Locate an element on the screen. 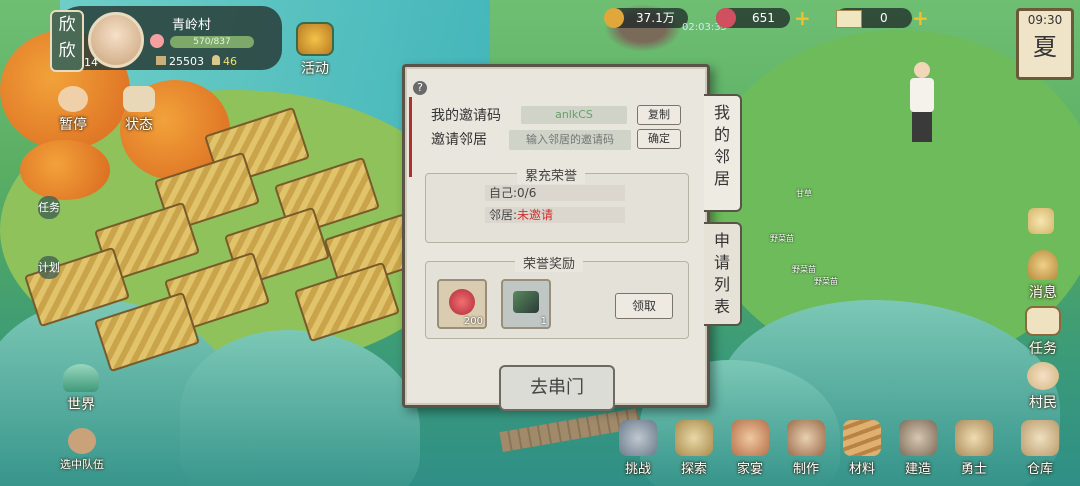 This screenshot has width=1080, height=486. neighbor-status: 未邀请 is located at coordinates (535, 215).